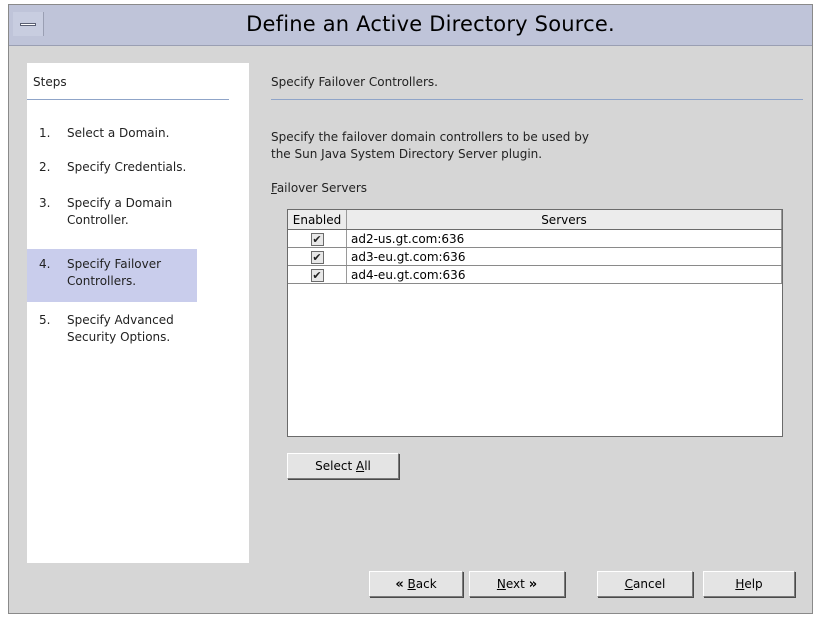  I want to click on window-title: Define an Active Directory Source., so click(430, 24).